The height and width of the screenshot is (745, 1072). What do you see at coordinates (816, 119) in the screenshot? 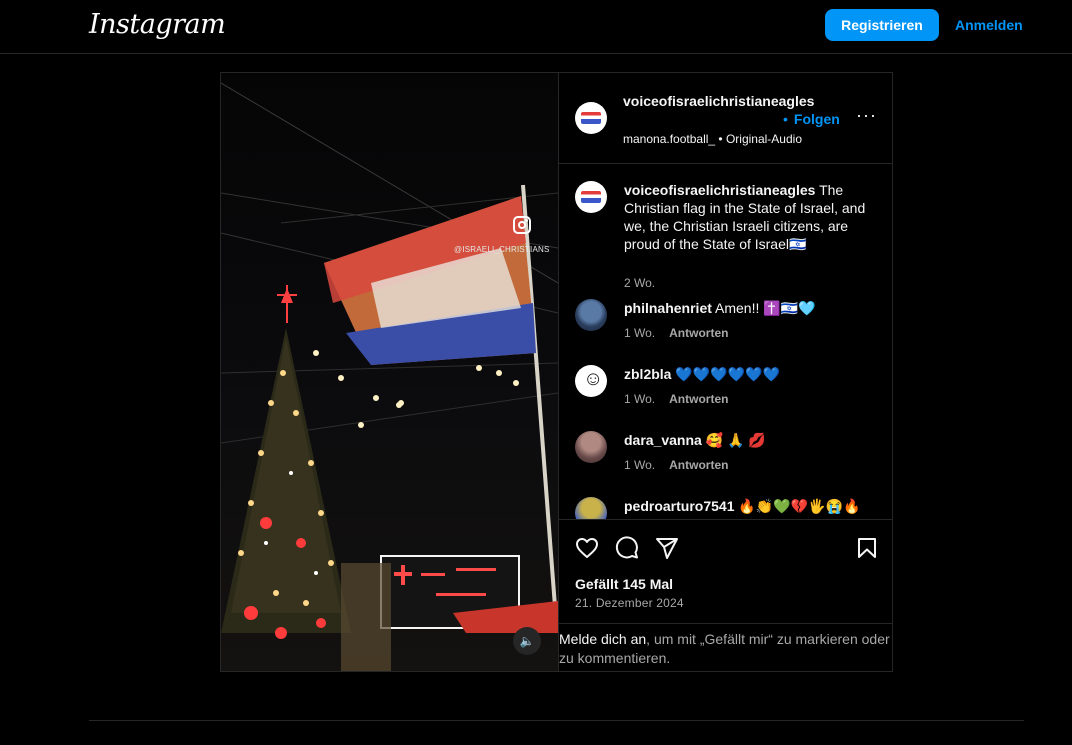
I see `follow-label: Folgen` at bounding box center [816, 119].